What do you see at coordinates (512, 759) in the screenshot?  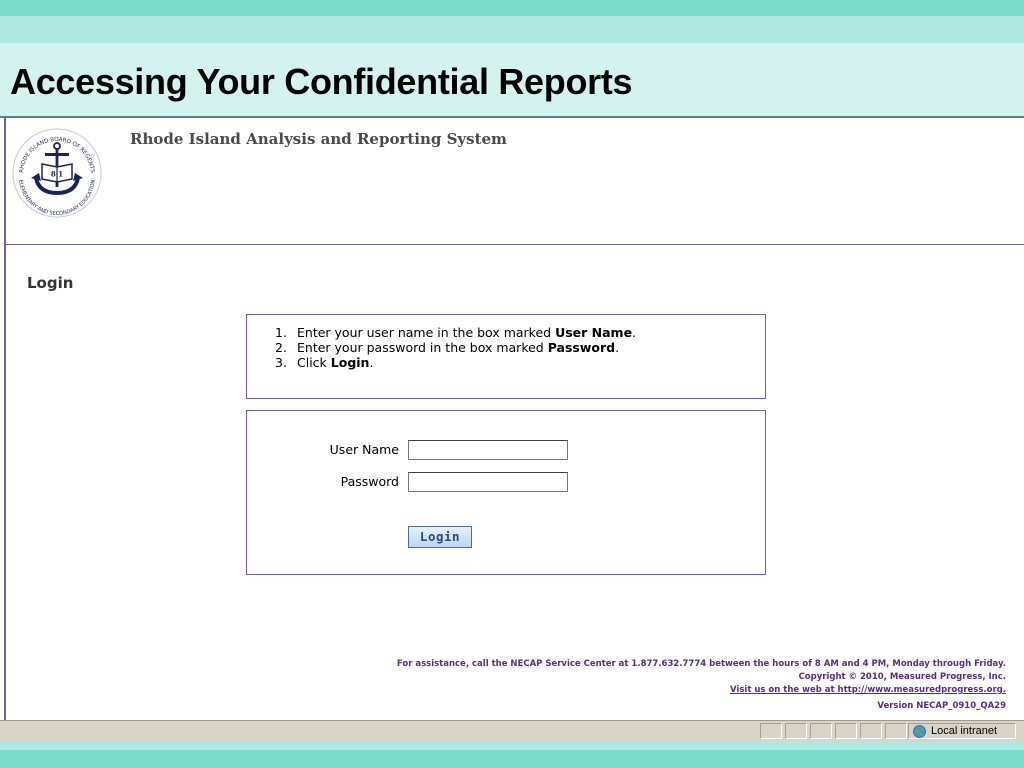 I see `bottom-band` at bounding box center [512, 759].